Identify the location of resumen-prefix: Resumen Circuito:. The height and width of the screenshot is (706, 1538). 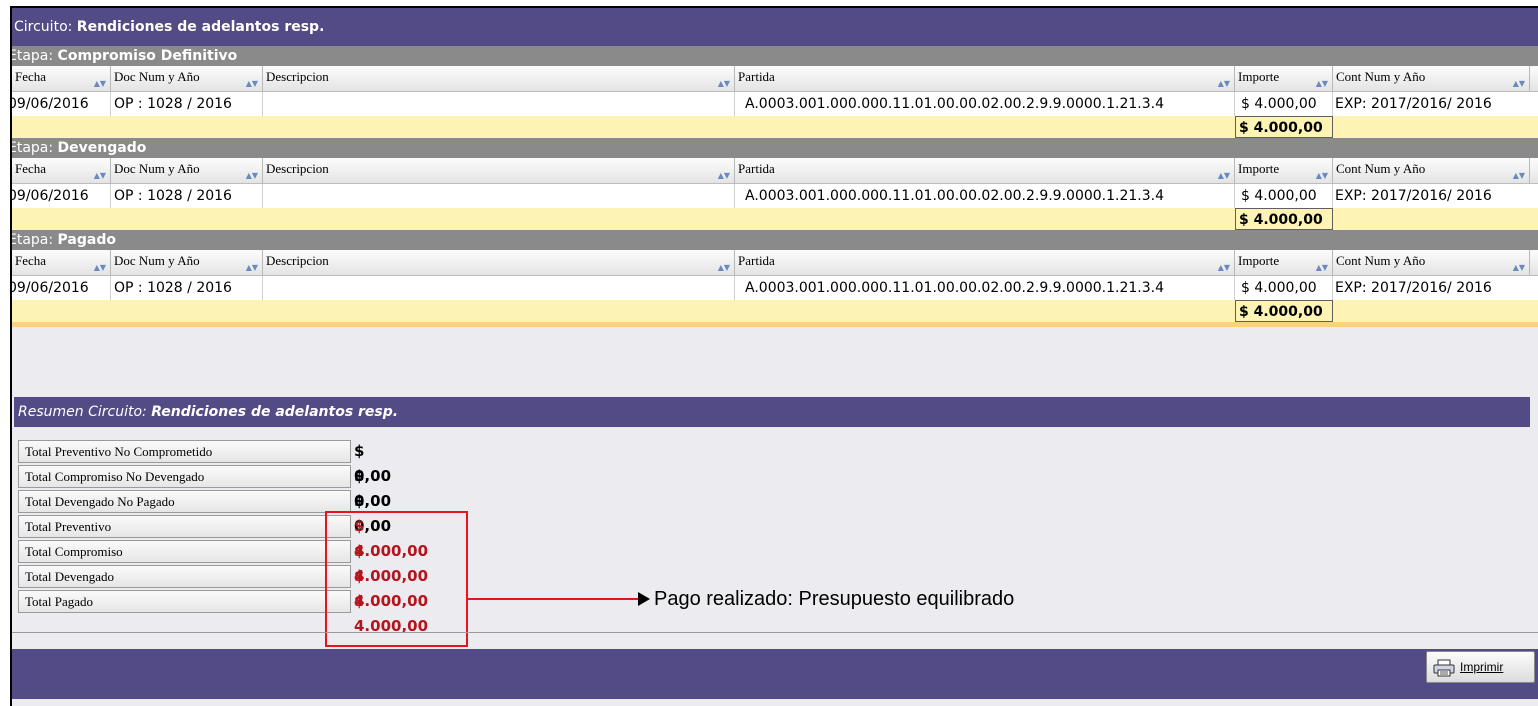
(85, 412).